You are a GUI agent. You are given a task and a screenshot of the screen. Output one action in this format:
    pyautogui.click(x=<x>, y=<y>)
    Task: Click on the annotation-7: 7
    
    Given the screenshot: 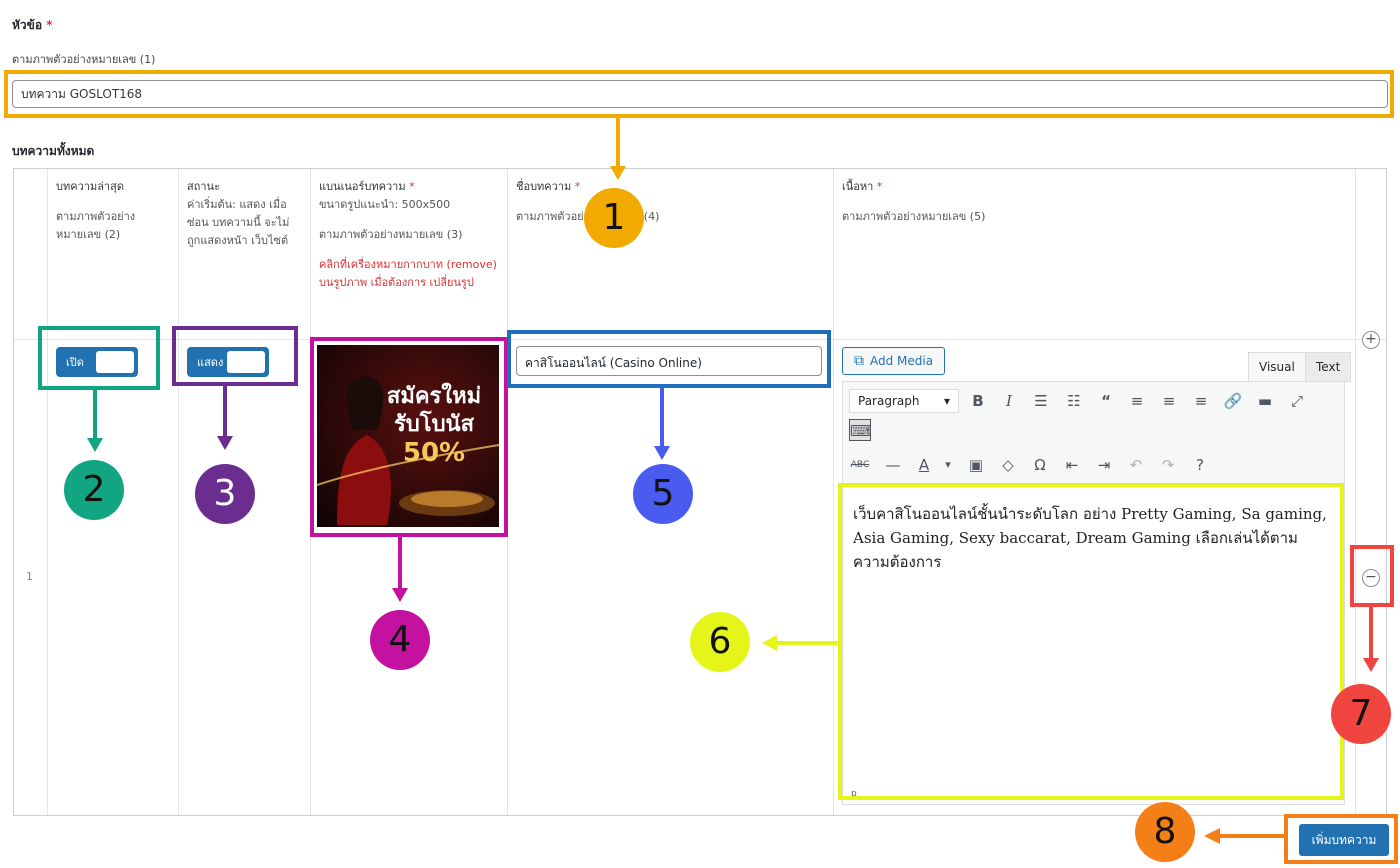 What is the action you would take?
    pyautogui.click(x=1361, y=714)
    